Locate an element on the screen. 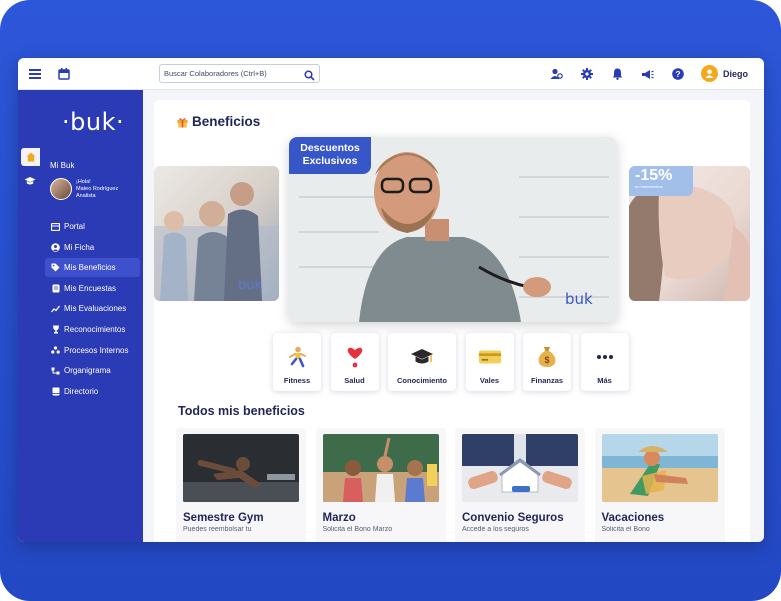 The height and width of the screenshot is (601, 781). sidebar-item-organigrama: Organigrama is located at coordinates (92, 370).